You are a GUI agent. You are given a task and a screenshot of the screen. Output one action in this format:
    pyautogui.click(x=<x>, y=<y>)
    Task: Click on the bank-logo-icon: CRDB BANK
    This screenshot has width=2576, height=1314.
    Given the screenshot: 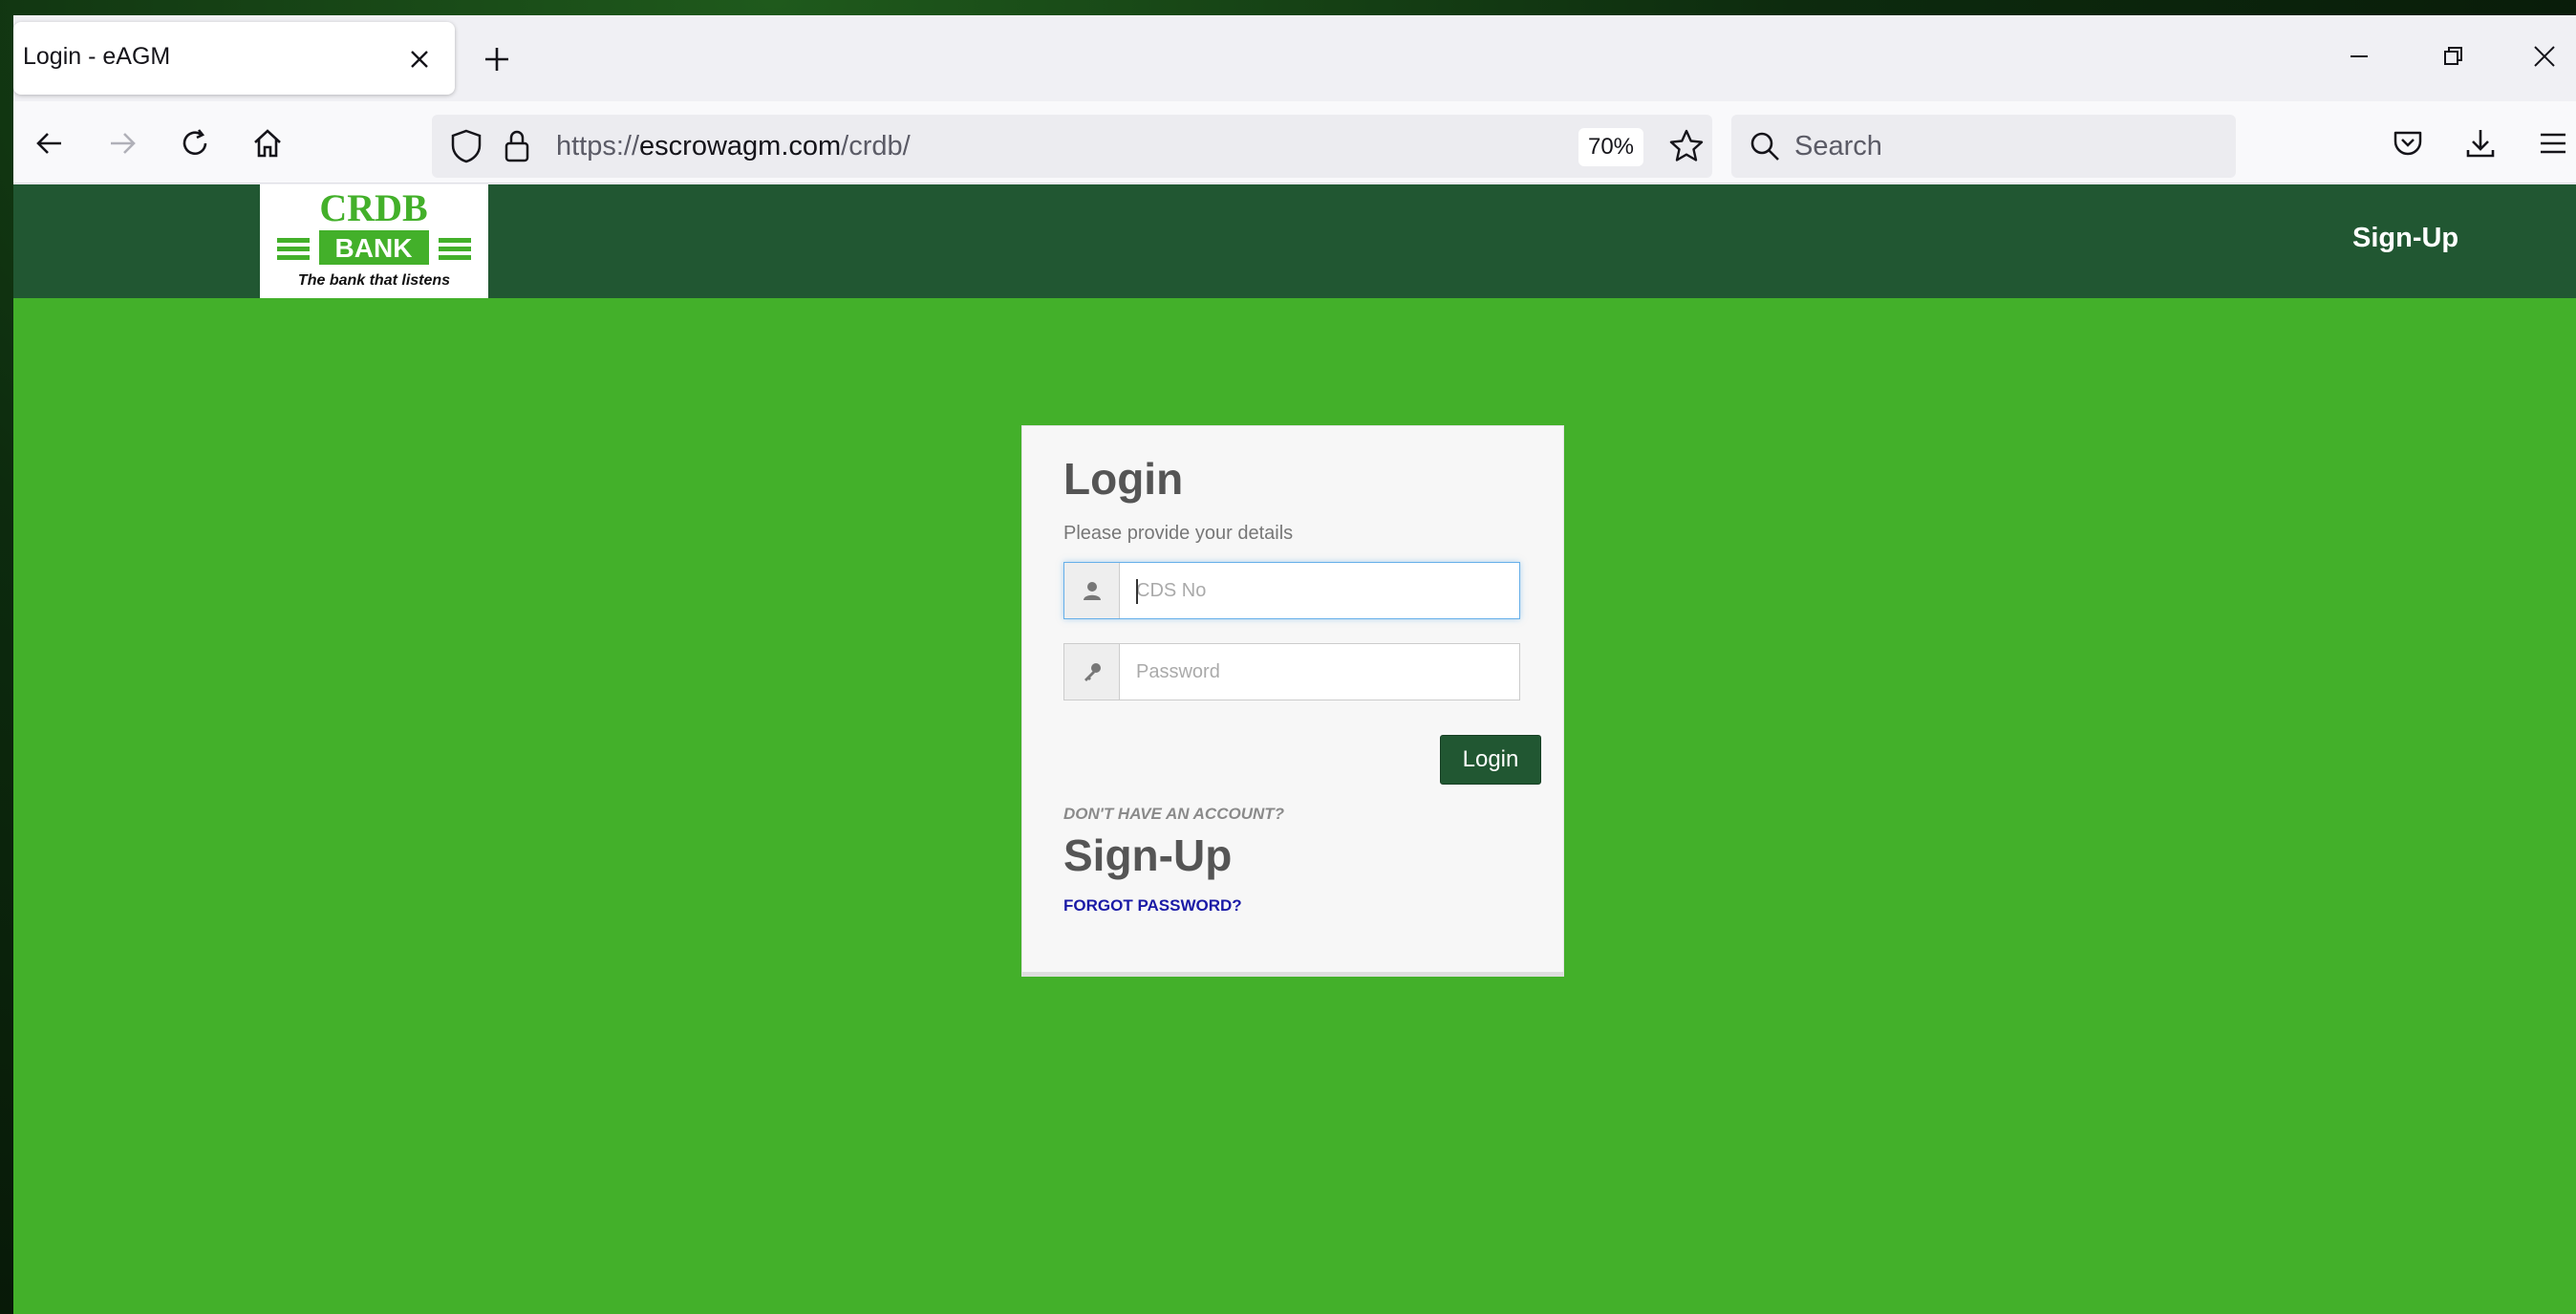 What is the action you would take?
    pyautogui.click(x=374, y=225)
    